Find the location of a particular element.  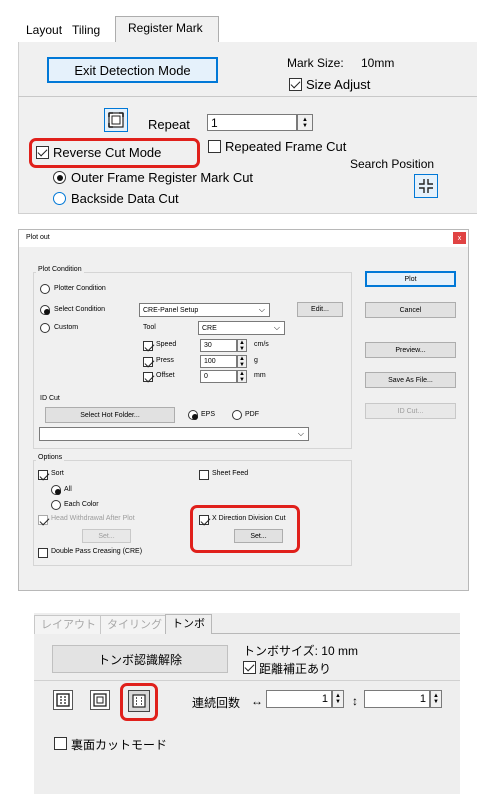

select-condition-dropdown: CRE-Panel Setup ⌵ is located at coordinates (204, 310).